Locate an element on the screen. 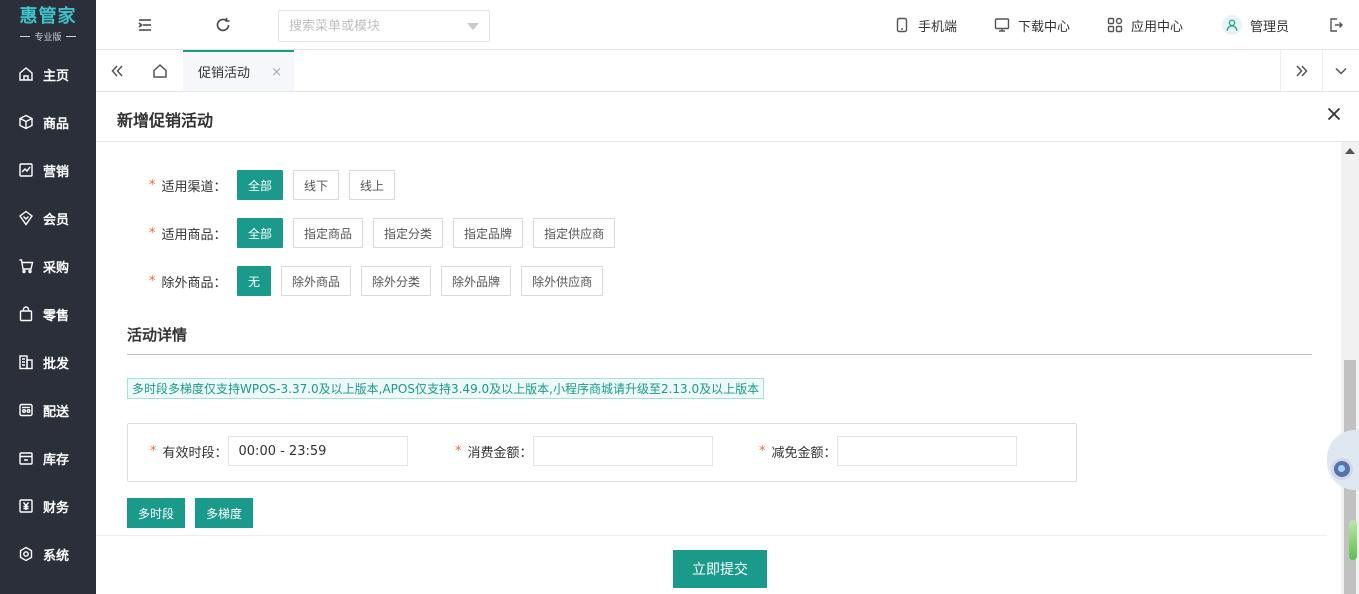  excluded-option-goods: 除外商品 is located at coordinates (316, 281).